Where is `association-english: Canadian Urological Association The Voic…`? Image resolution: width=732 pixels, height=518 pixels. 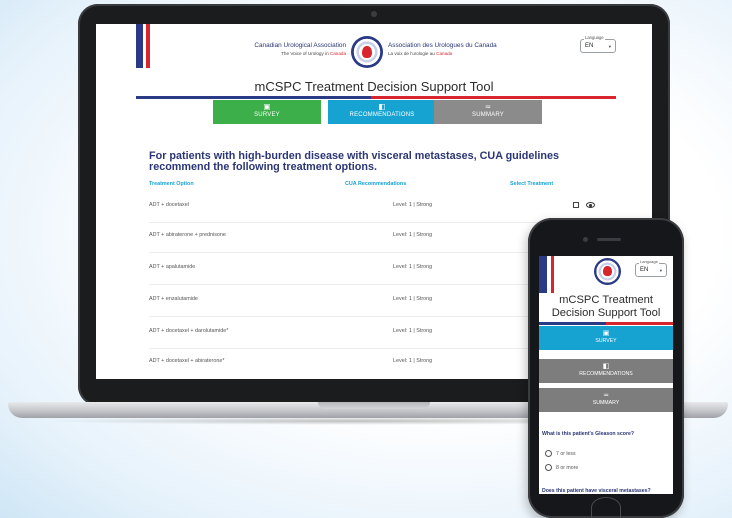
association-english: Canadian Urological Association The Voic… is located at coordinates (286, 49).